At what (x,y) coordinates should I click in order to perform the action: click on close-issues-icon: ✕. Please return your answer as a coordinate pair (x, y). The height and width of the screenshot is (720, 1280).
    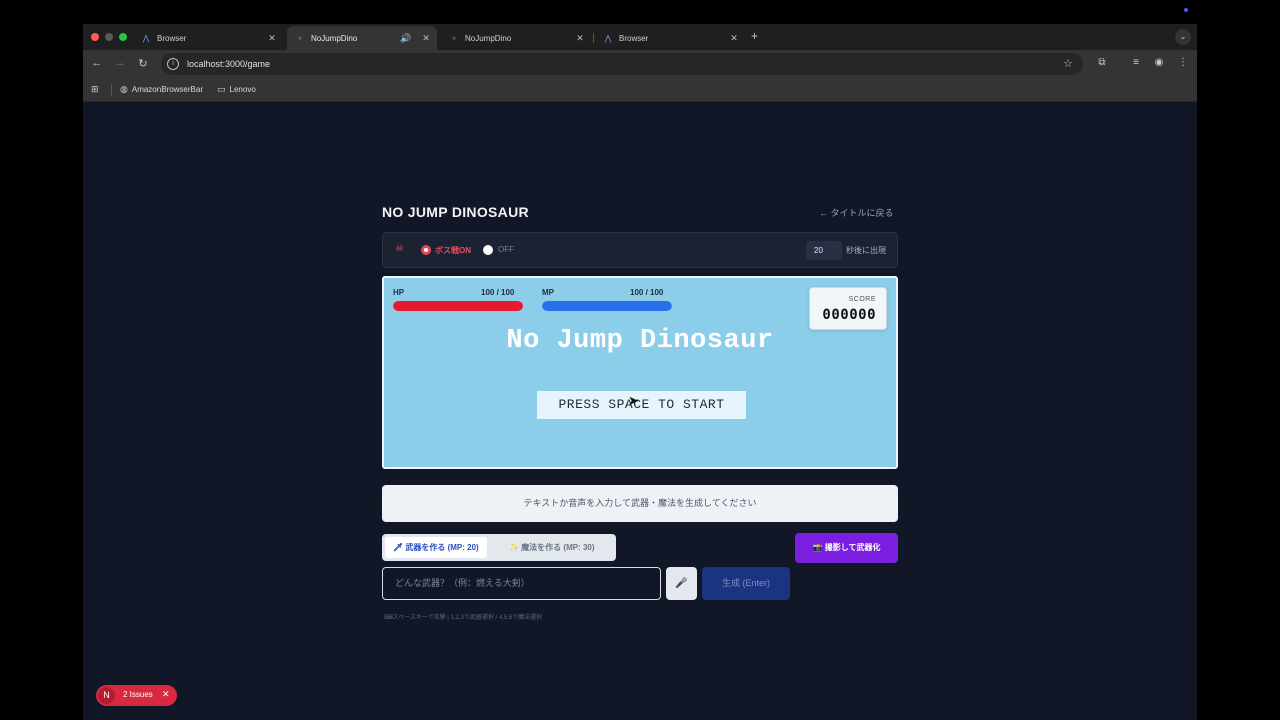
    Looking at the image, I should click on (166, 694).